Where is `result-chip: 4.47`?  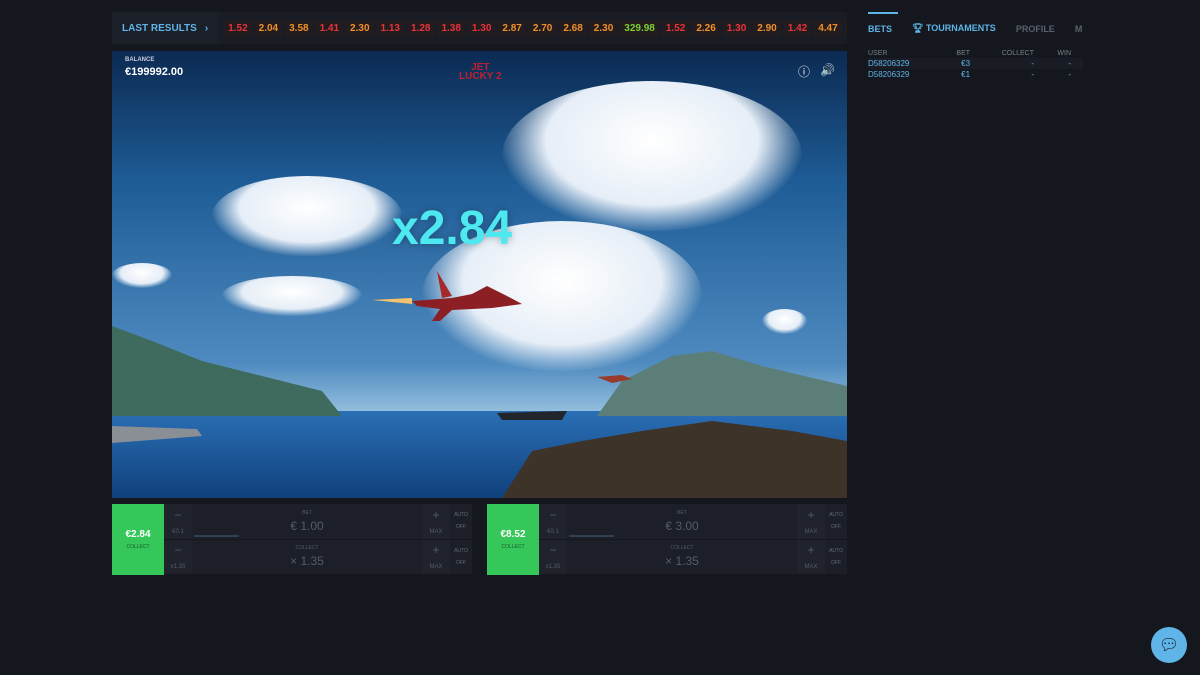
result-chip: 4.47 is located at coordinates (828, 28).